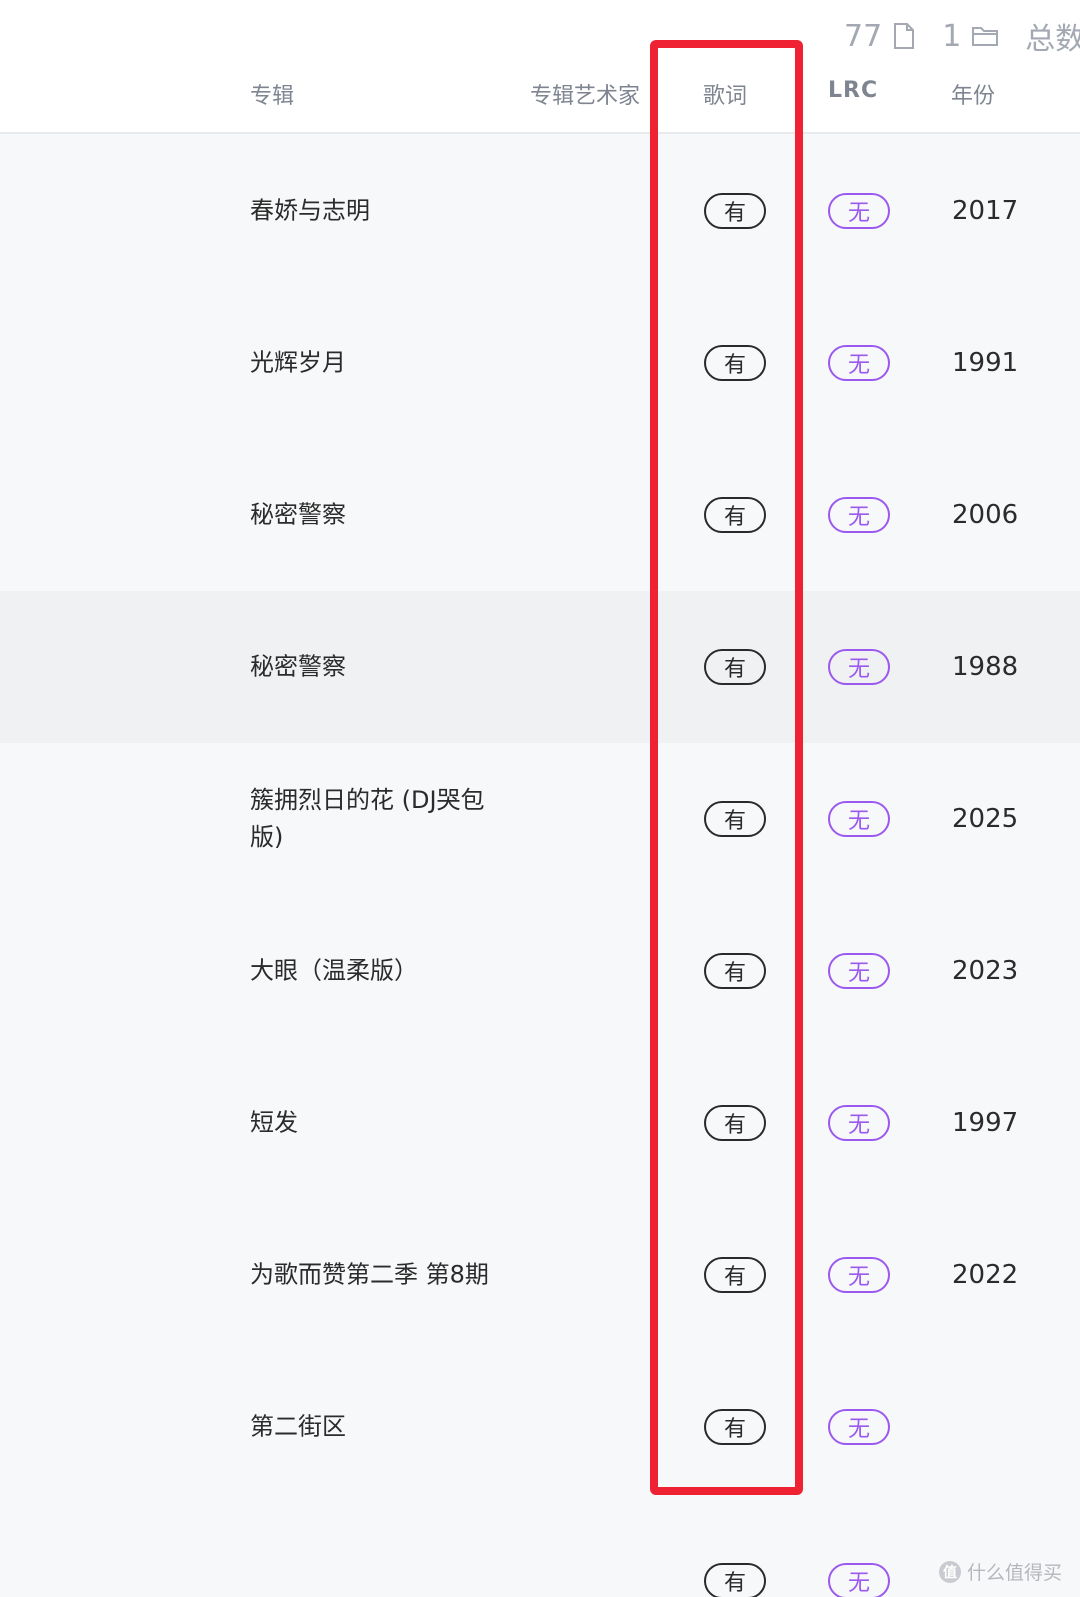 The width and height of the screenshot is (1080, 1597). Describe the element at coordinates (863, 36) in the screenshot. I see `file-count: 77` at that location.